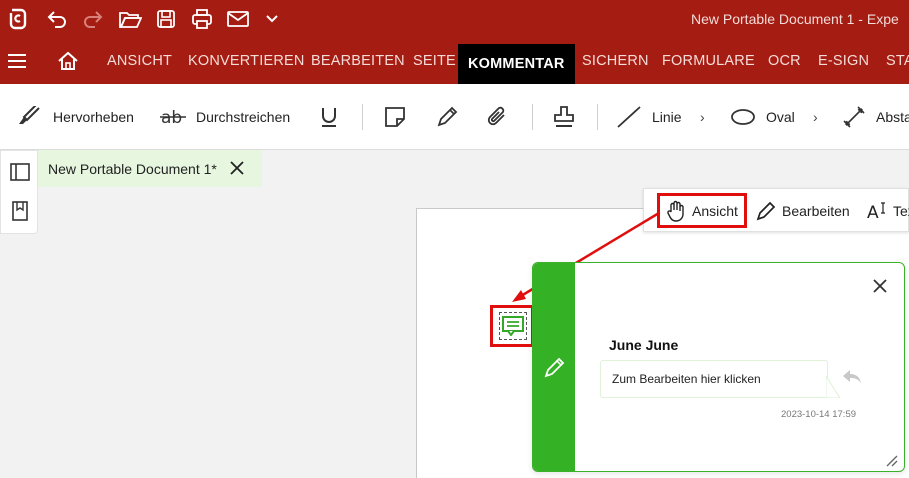 The image size is (909, 478). Describe the element at coordinates (554, 368) in the screenshot. I see `edit-comment-icon` at that location.